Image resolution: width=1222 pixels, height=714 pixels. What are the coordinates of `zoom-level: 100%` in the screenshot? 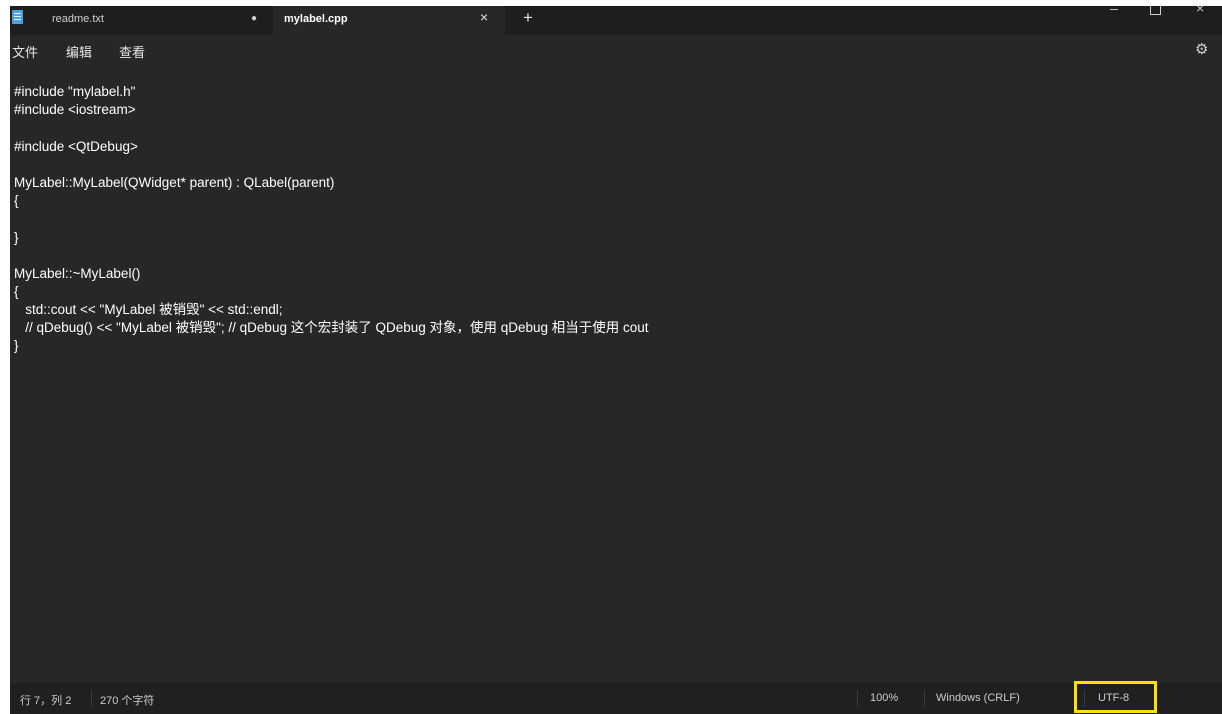 It's located at (884, 698).